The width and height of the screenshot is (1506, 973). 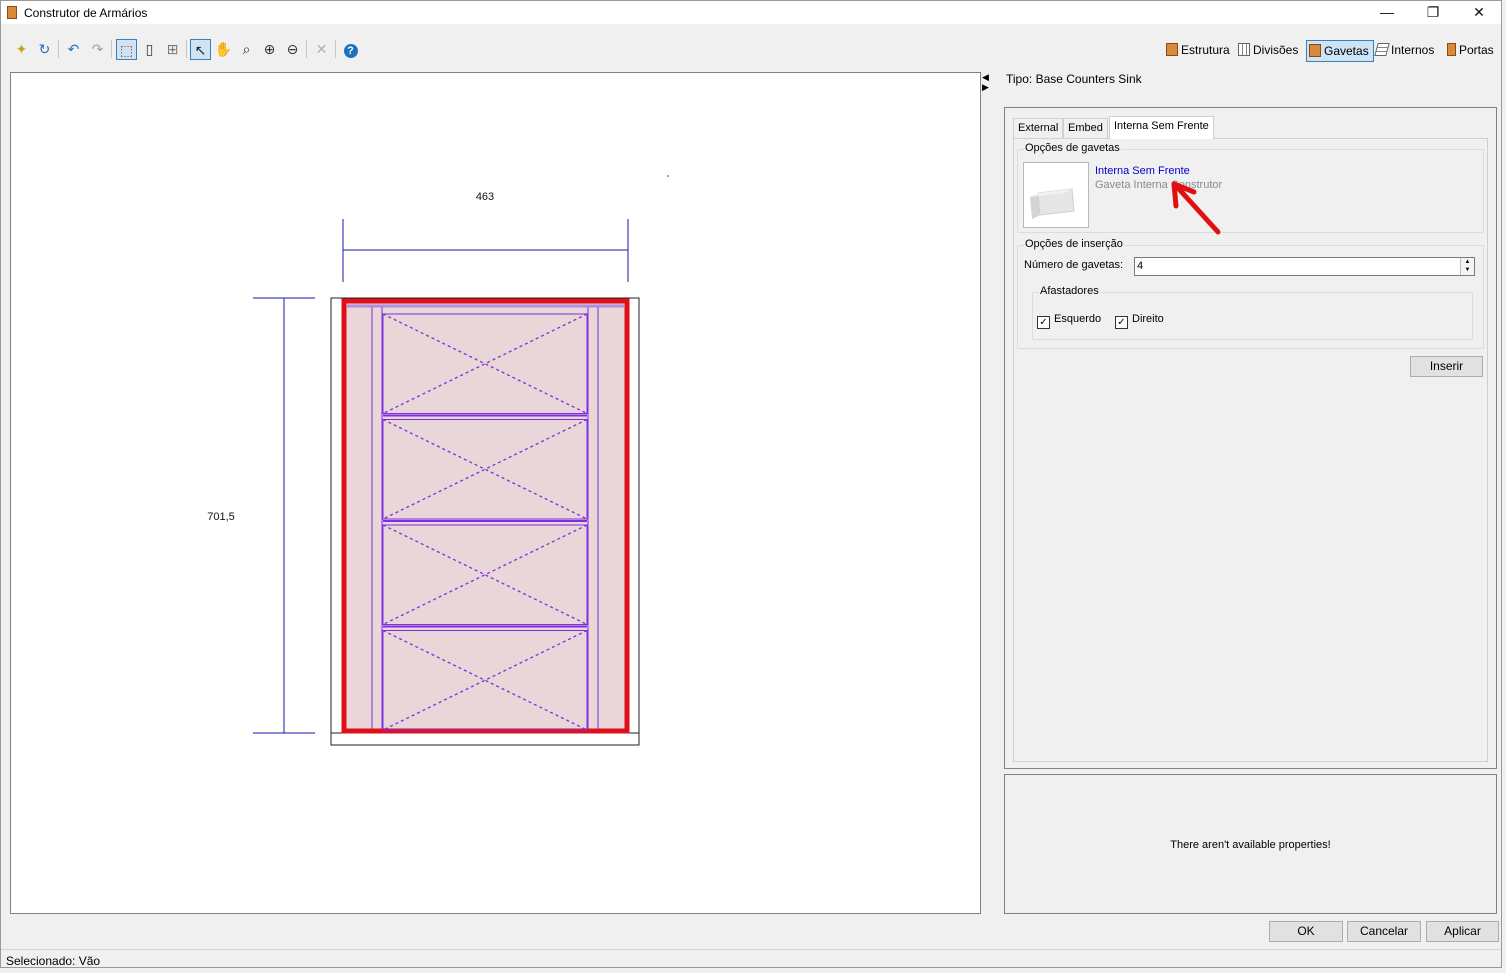 I want to click on pan-hand-icon: ✋, so click(x=223, y=49).